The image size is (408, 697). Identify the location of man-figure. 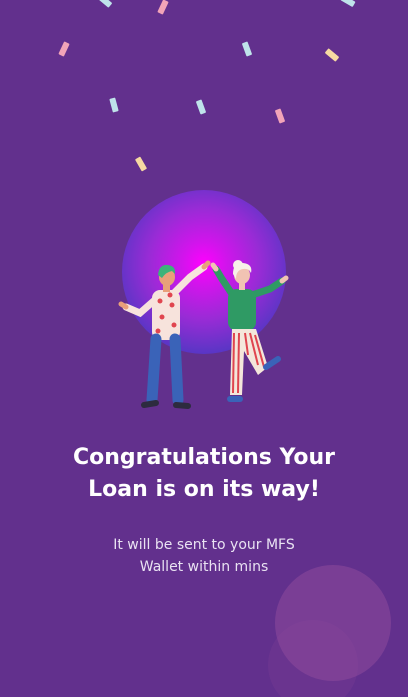
(164, 334).